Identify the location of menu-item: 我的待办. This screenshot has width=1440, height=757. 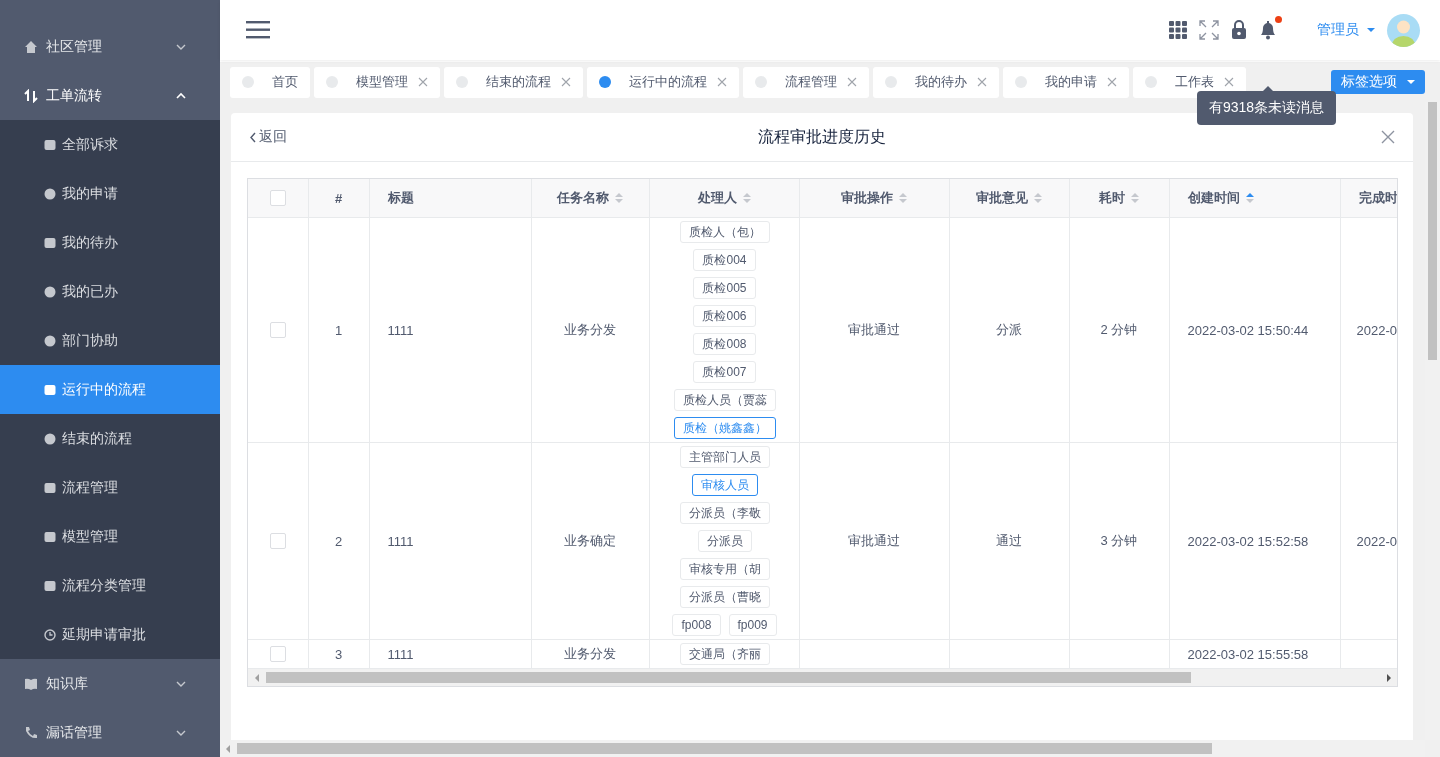
(110, 242).